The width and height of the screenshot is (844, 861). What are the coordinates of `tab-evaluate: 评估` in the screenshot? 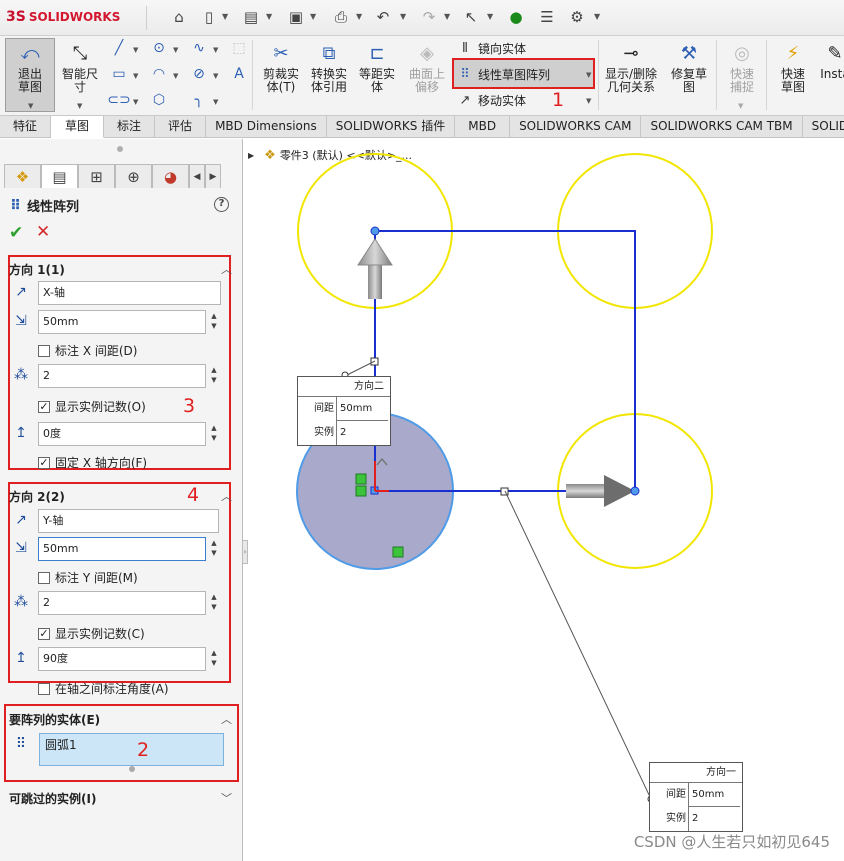 It's located at (181, 127).